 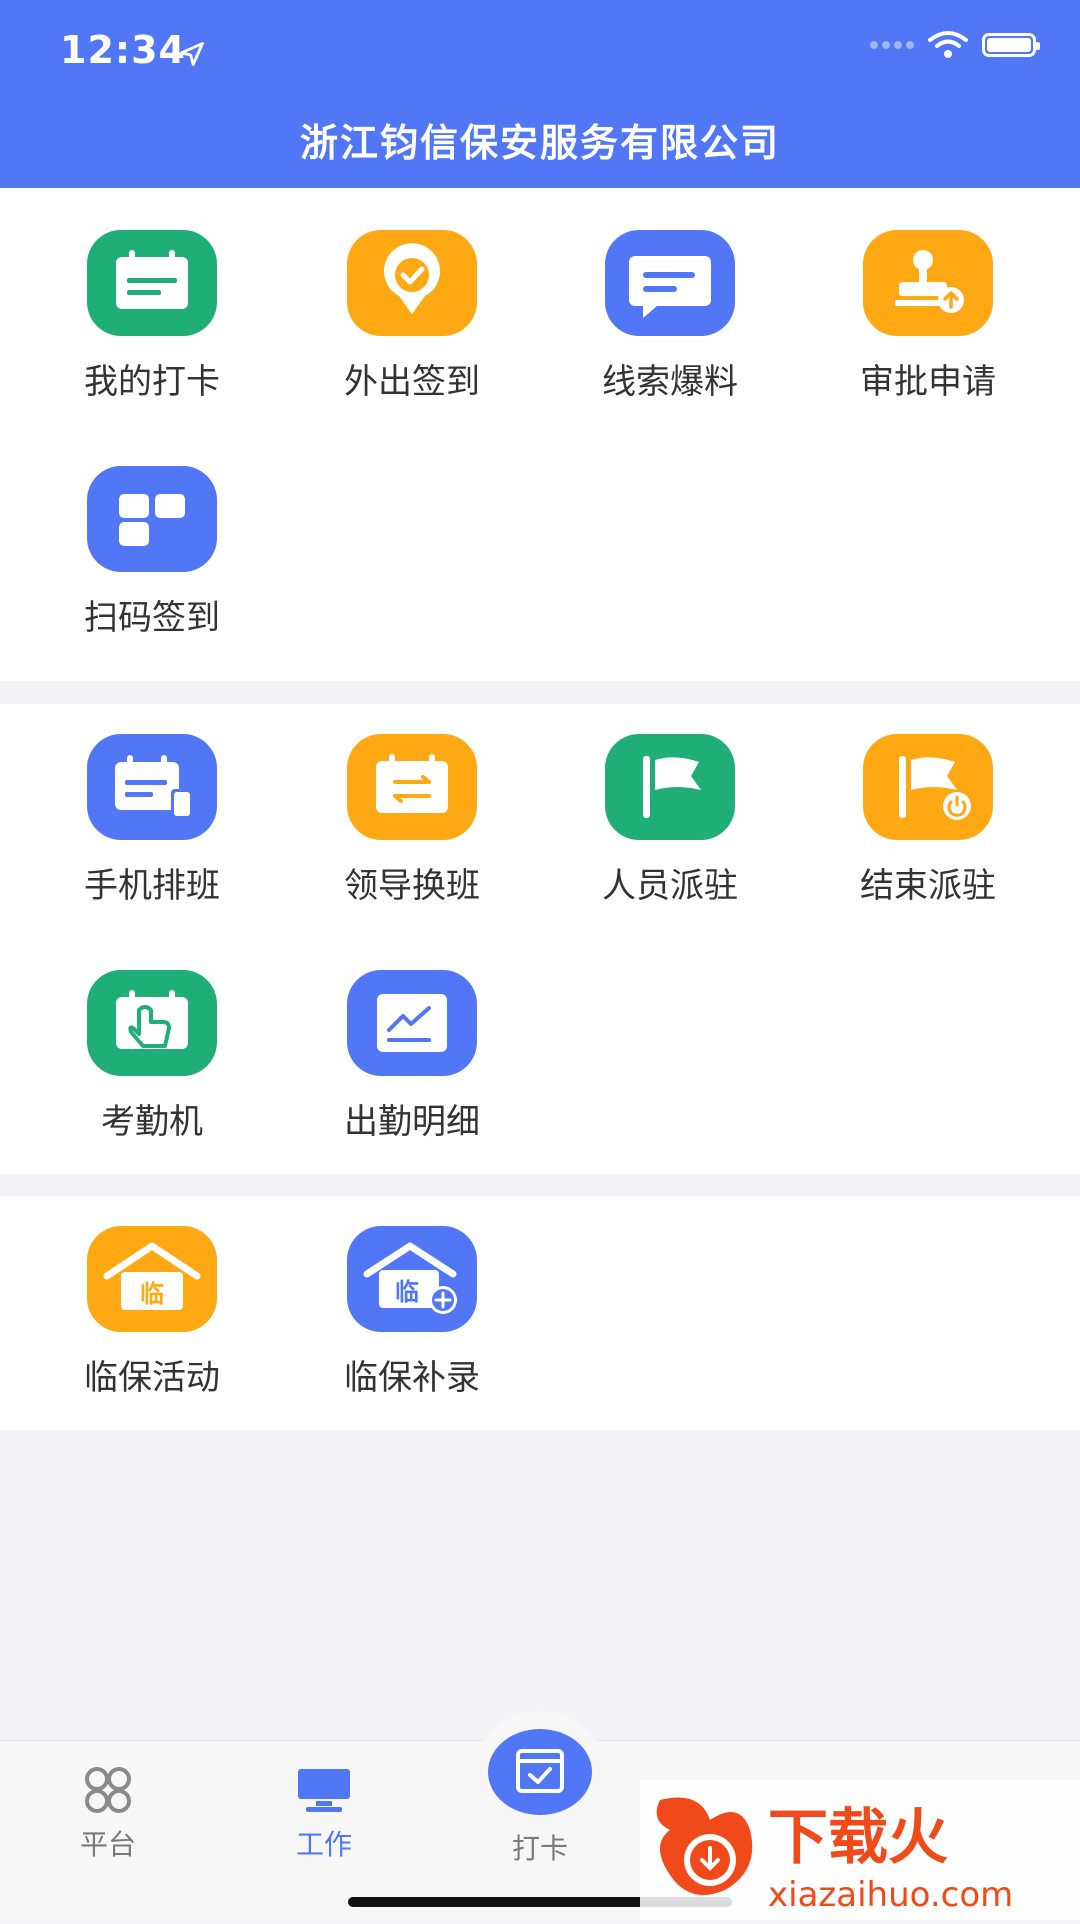 What do you see at coordinates (152, 886) in the screenshot?
I see `item-label: 手机排班` at bounding box center [152, 886].